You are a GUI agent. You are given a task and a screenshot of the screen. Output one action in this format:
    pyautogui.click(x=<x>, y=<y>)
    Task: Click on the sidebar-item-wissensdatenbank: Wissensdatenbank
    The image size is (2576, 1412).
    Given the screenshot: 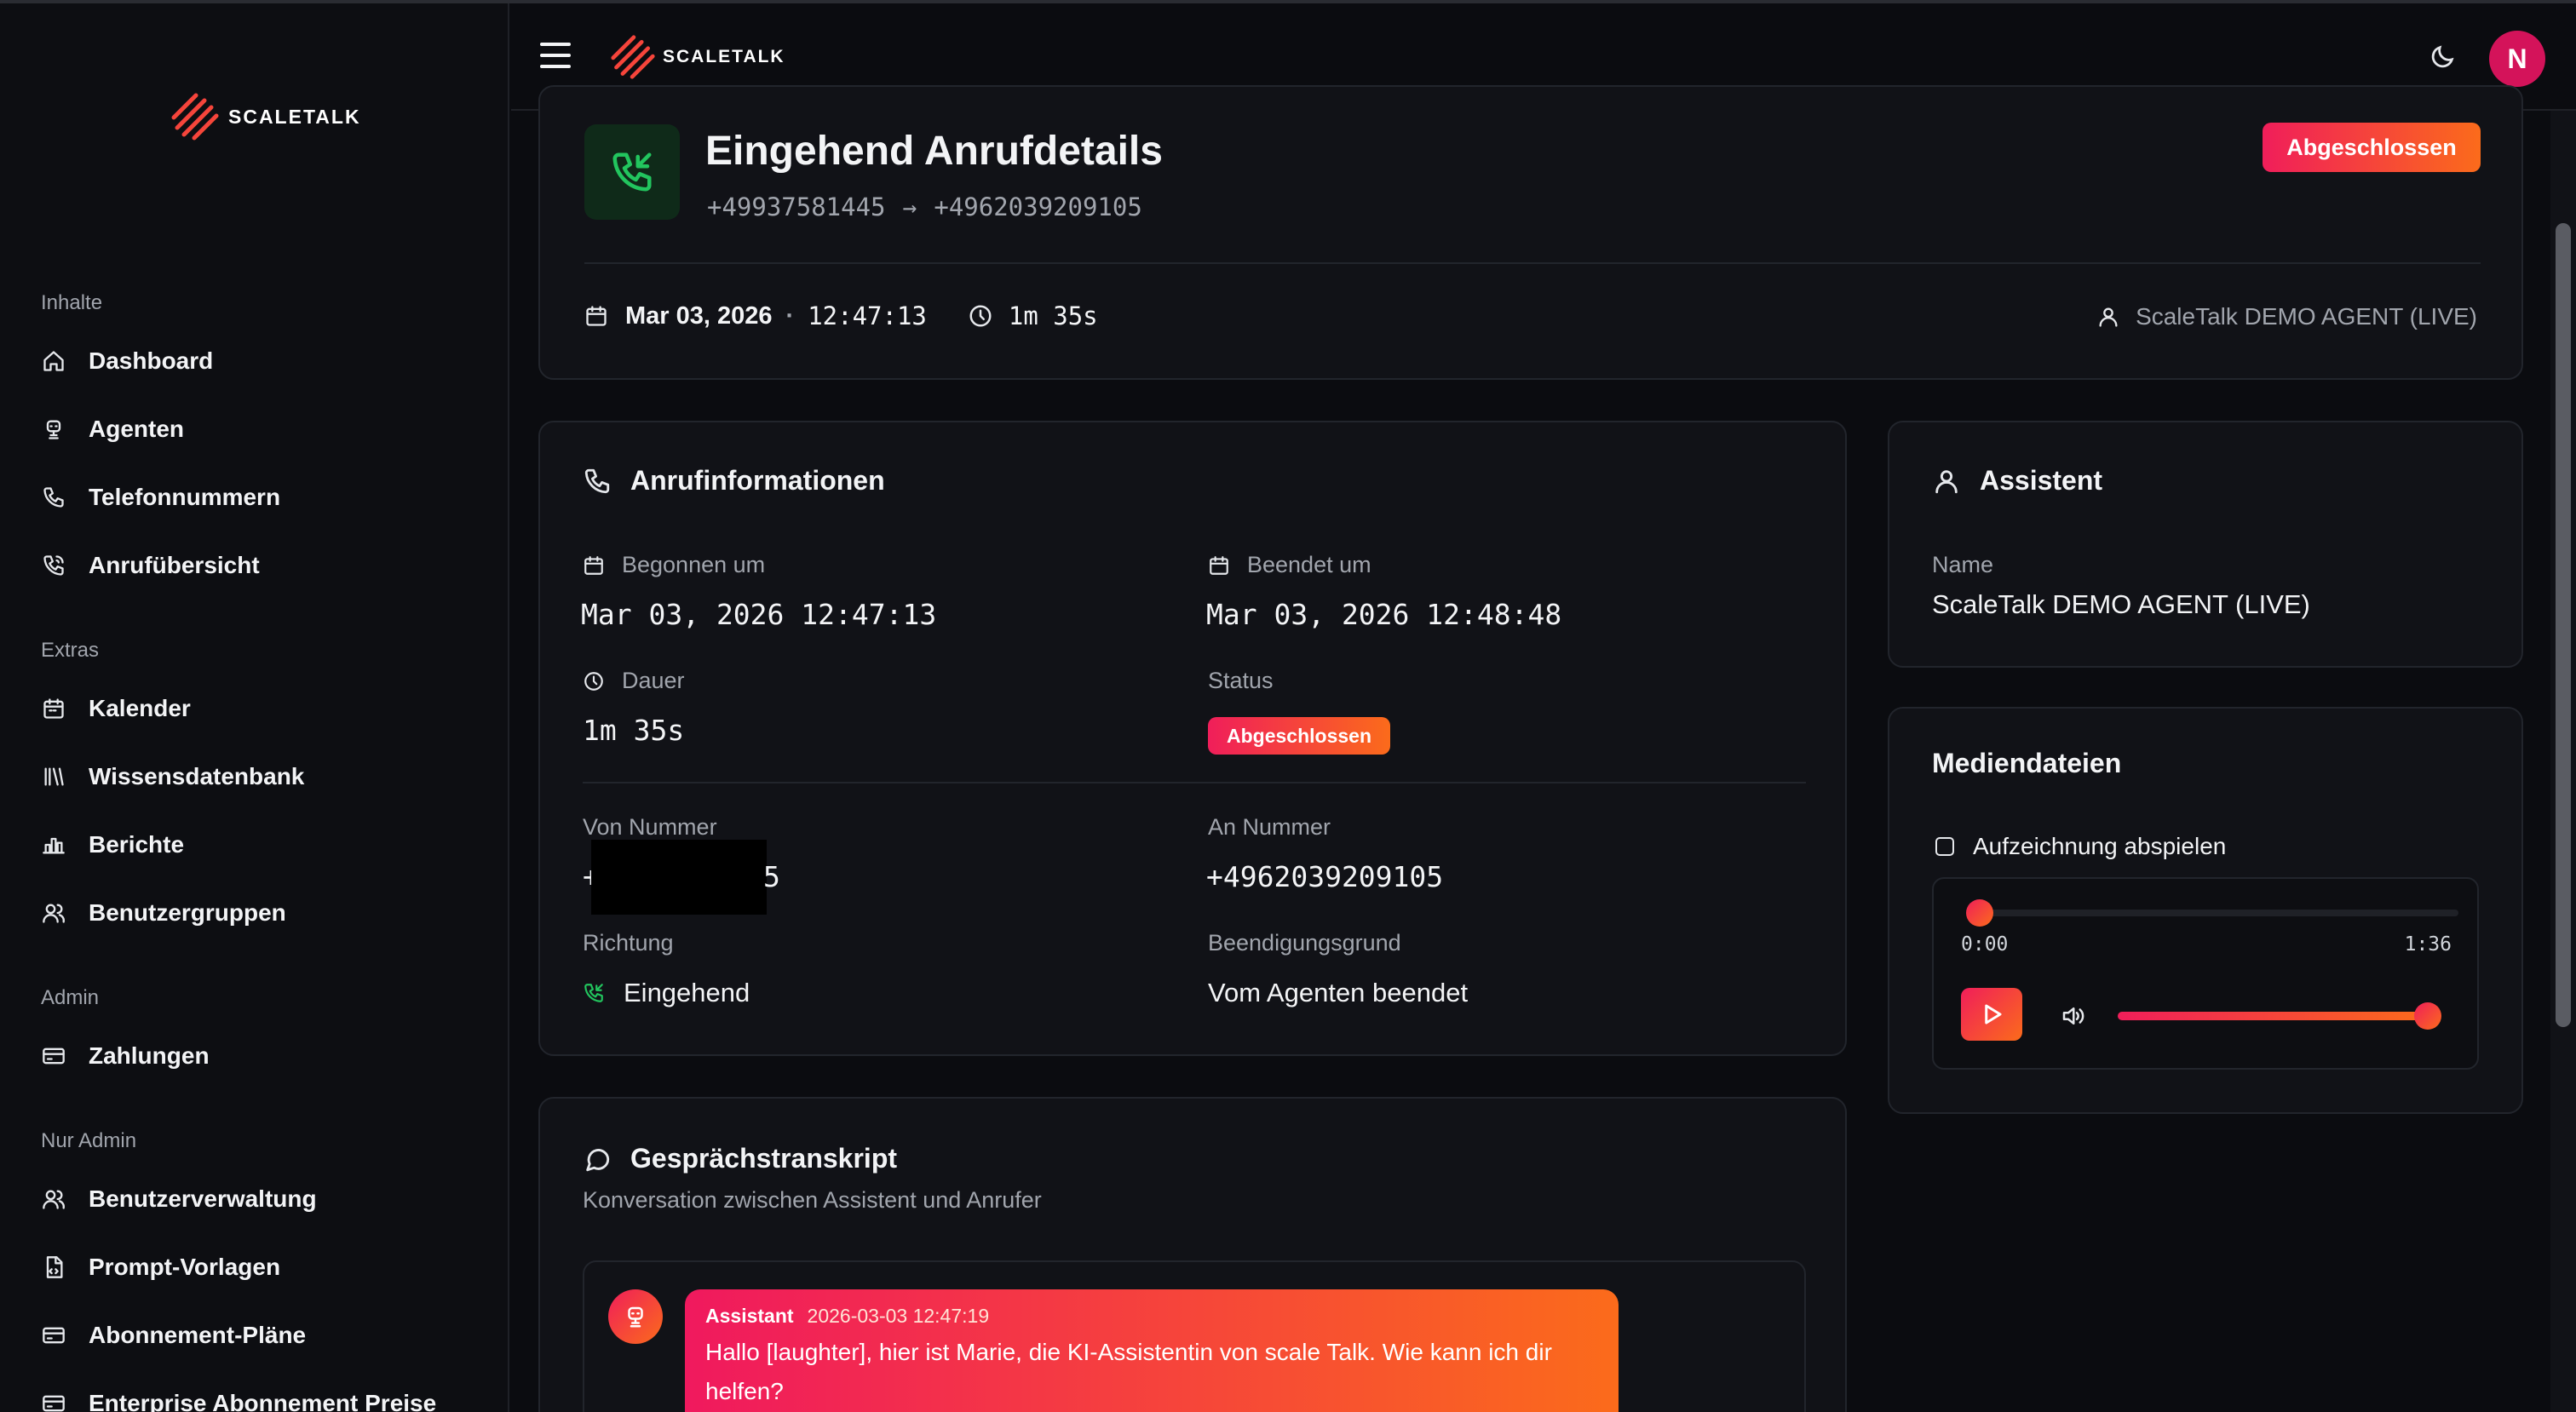 What is the action you would take?
    pyautogui.click(x=173, y=776)
    